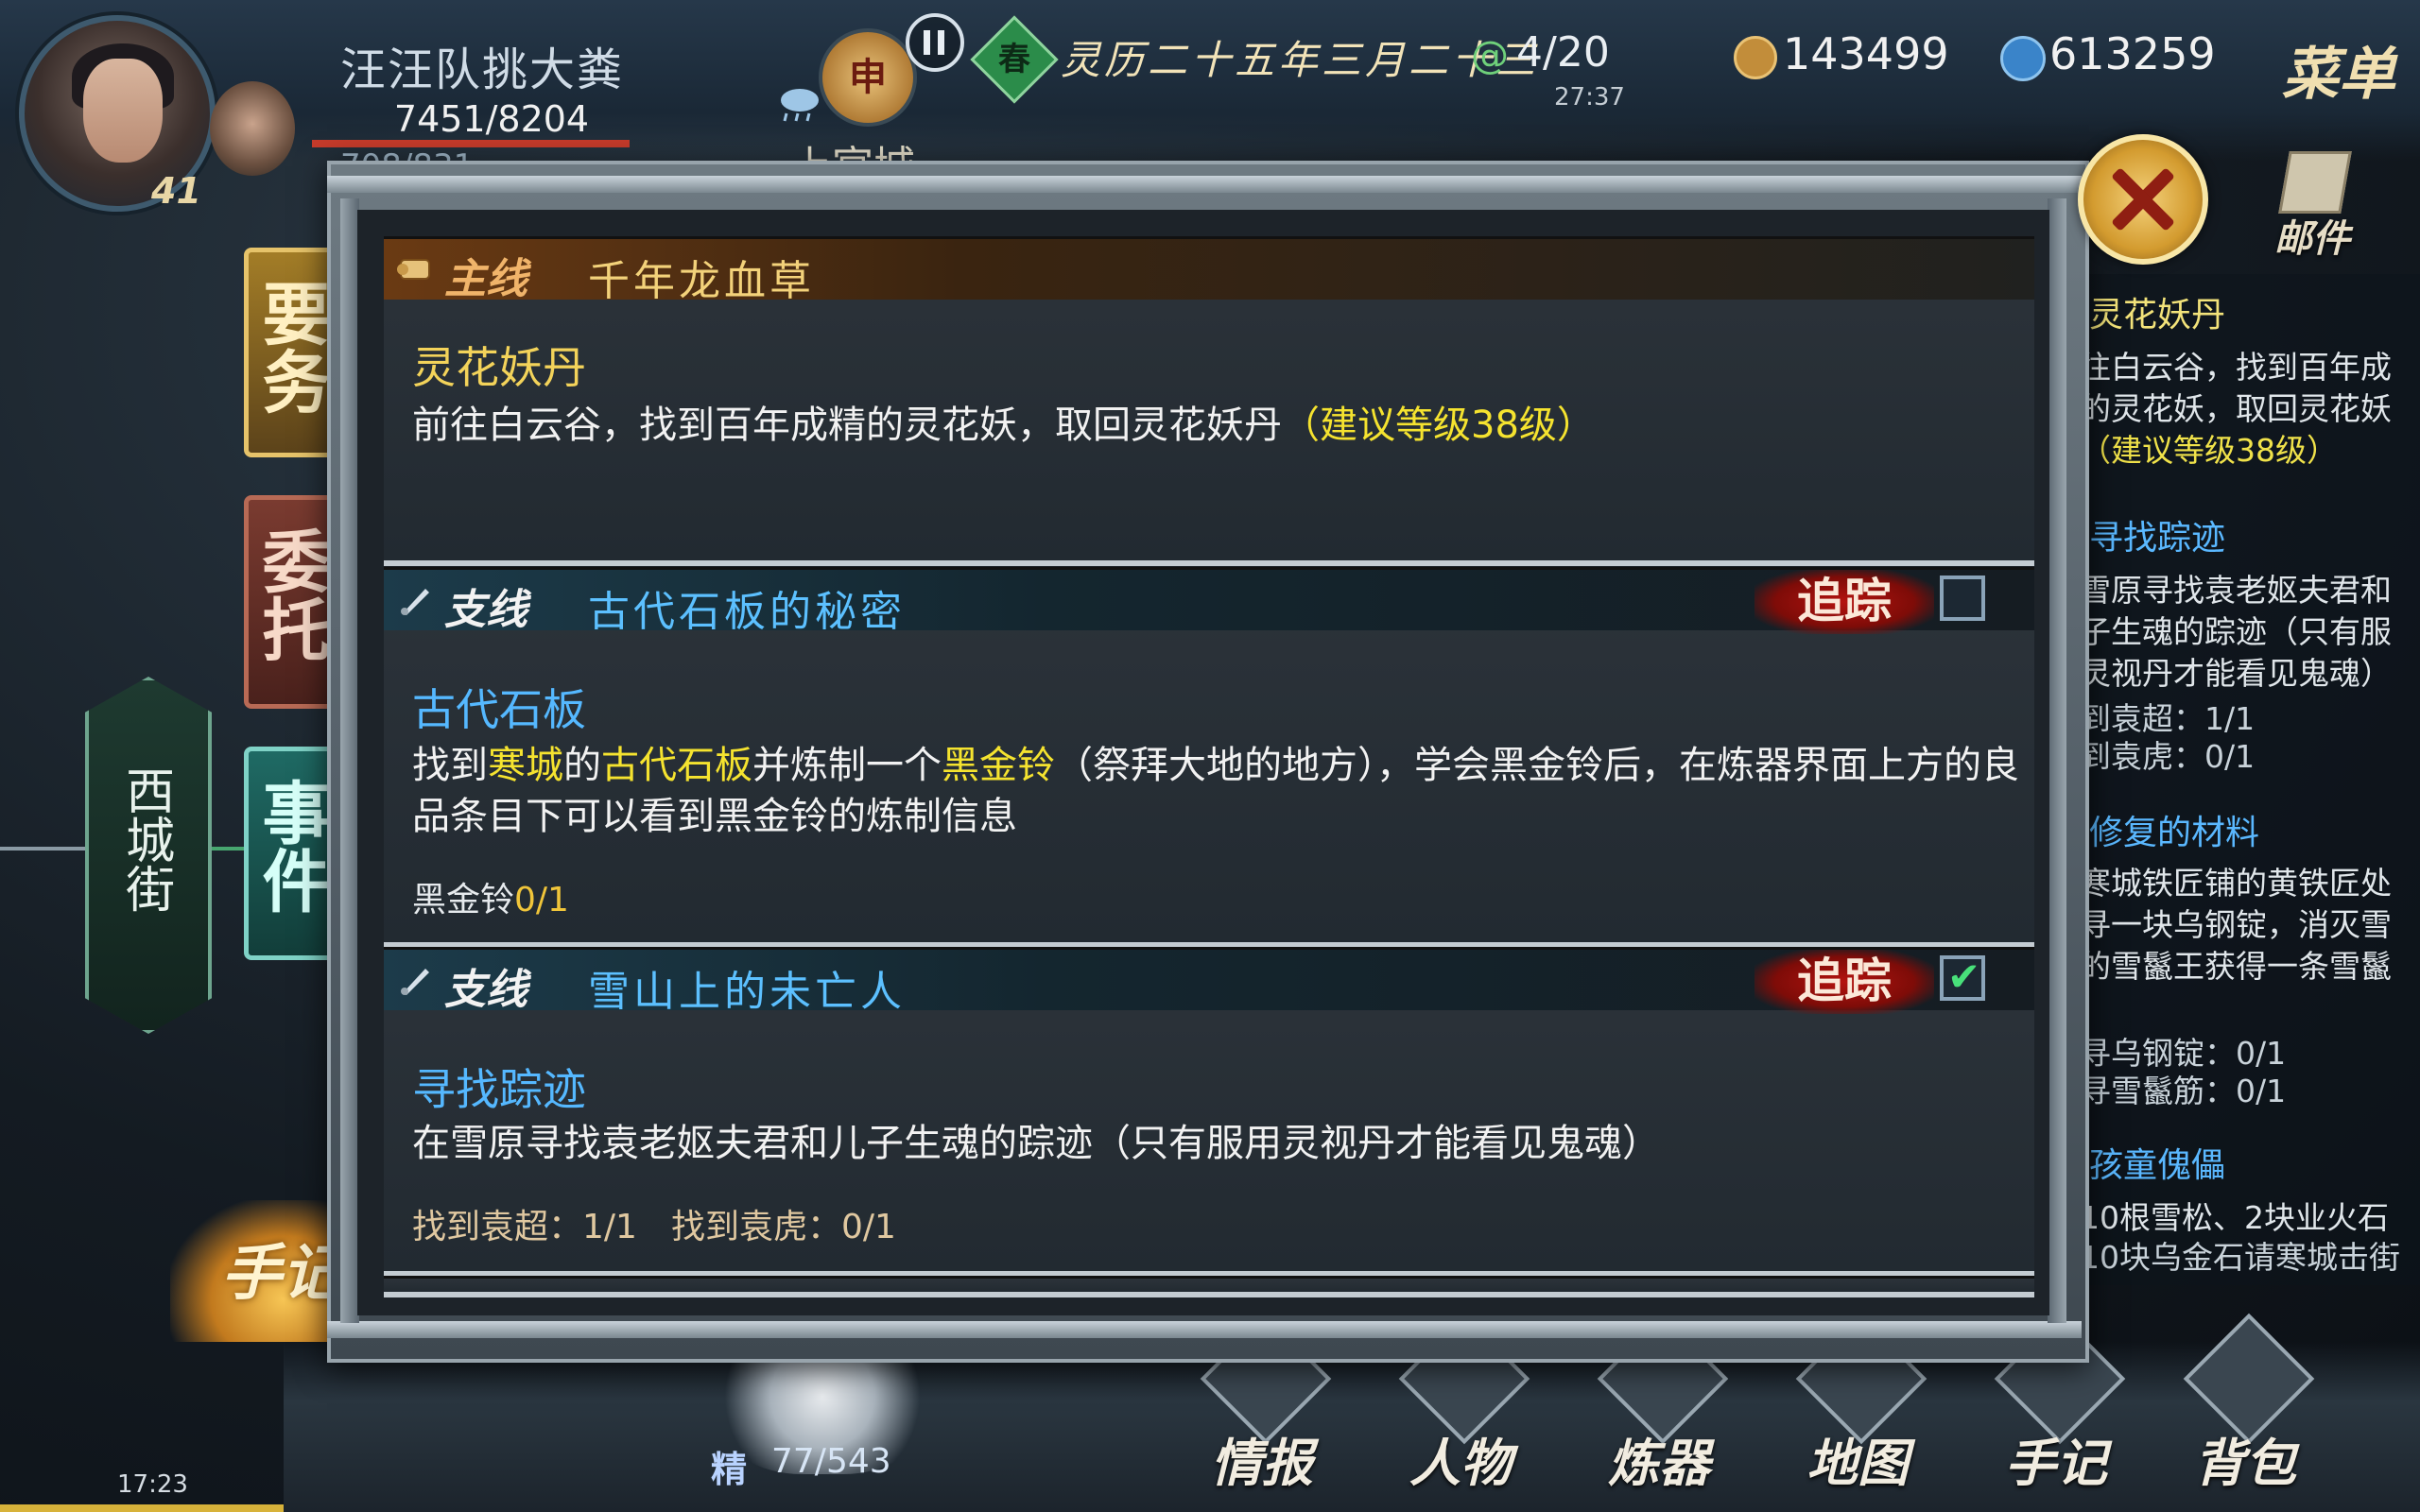  Describe the element at coordinates (582, 765) in the screenshot. I see `quest-desc-text: 的` at that location.